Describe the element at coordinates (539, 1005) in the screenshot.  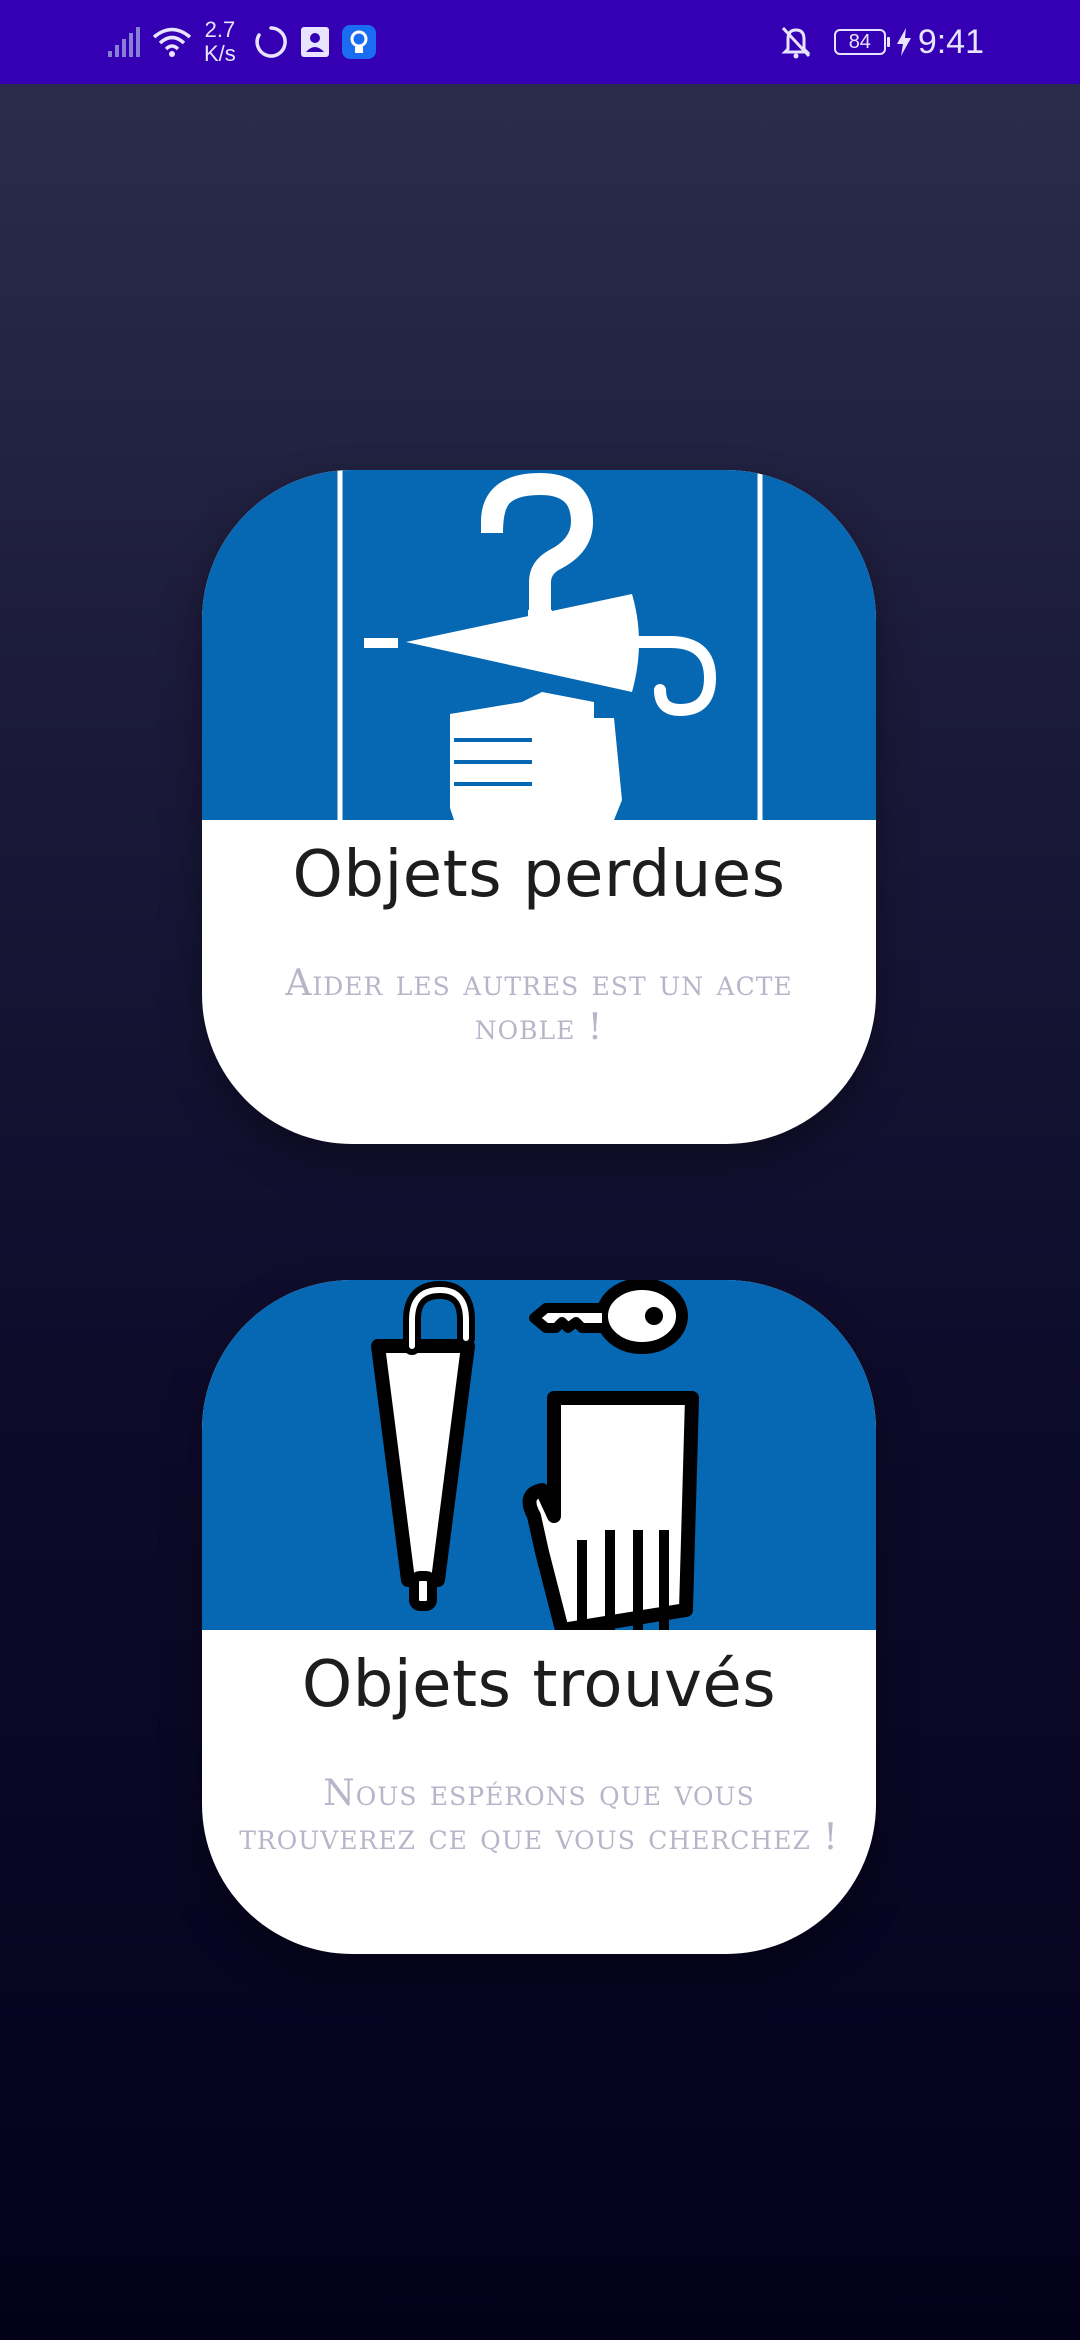
I see `lost-items-subtitle: Aider les autres est un acte noble !` at that location.